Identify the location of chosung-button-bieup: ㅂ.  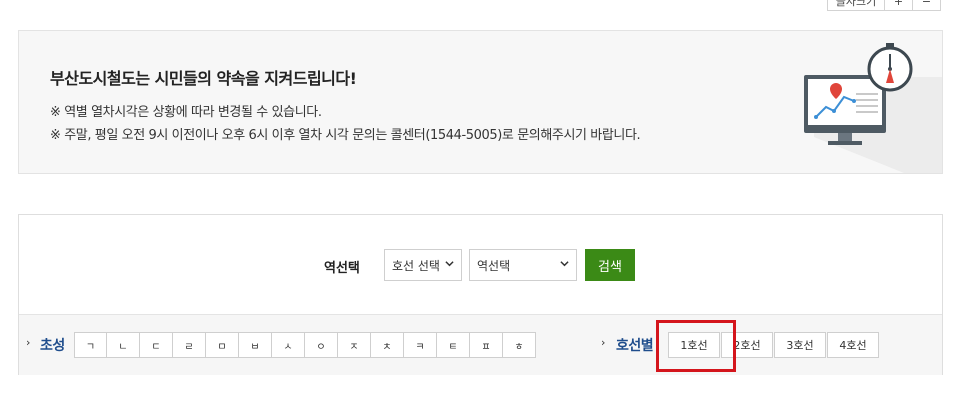
(255, 345).